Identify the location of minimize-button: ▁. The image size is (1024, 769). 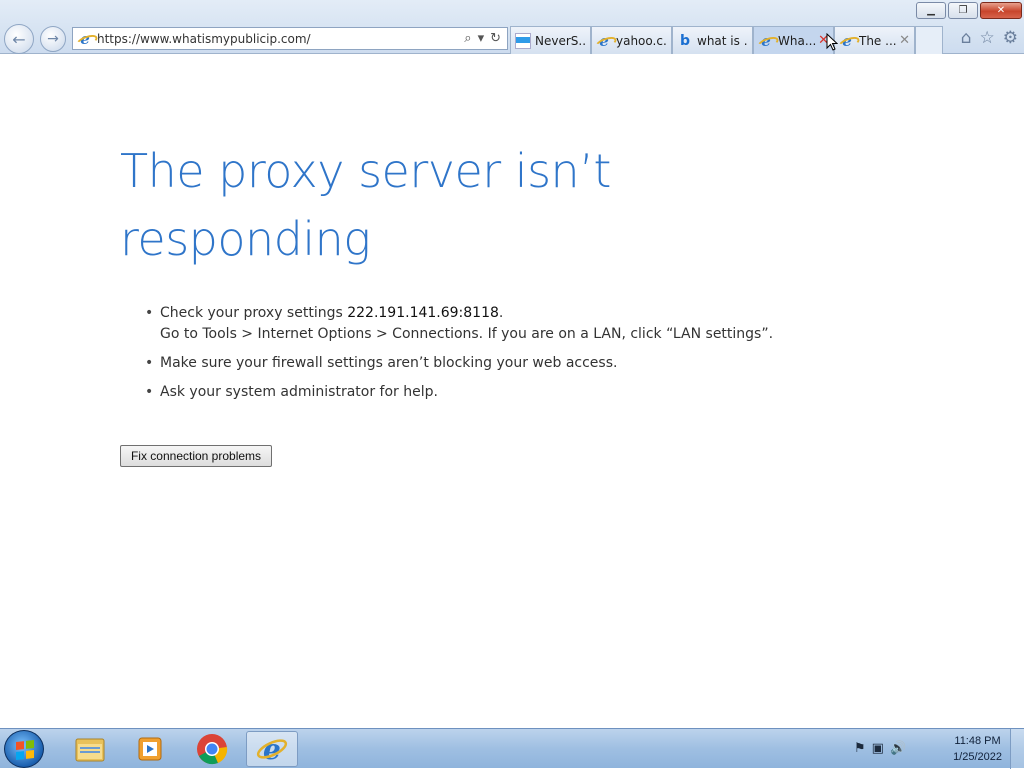
(931, 10).